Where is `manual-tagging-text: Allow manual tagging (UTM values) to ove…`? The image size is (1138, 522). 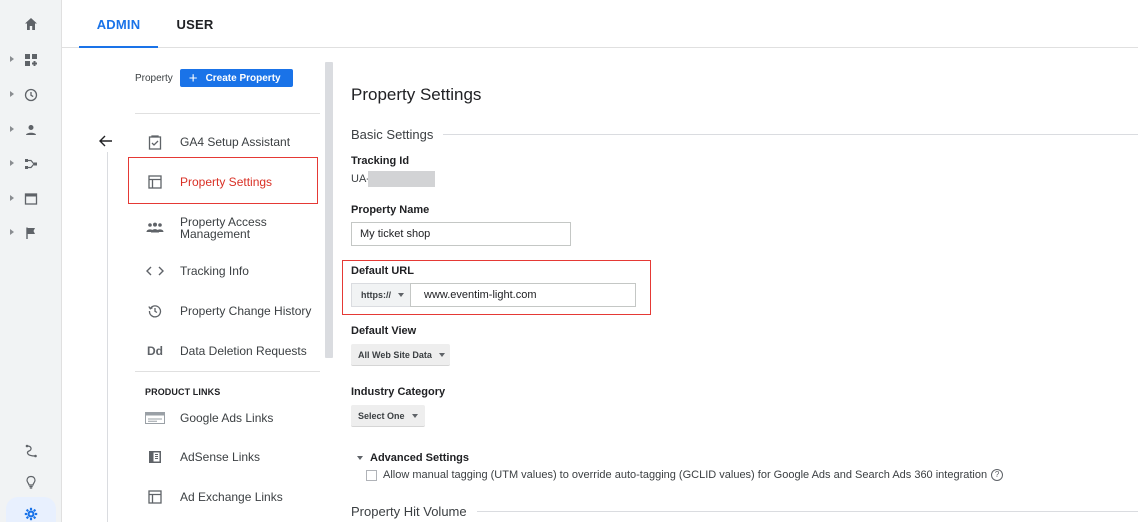 manual-tagging-text: Allow manual tagging (UTM values) to ove… is located at coordinates (685, 475).